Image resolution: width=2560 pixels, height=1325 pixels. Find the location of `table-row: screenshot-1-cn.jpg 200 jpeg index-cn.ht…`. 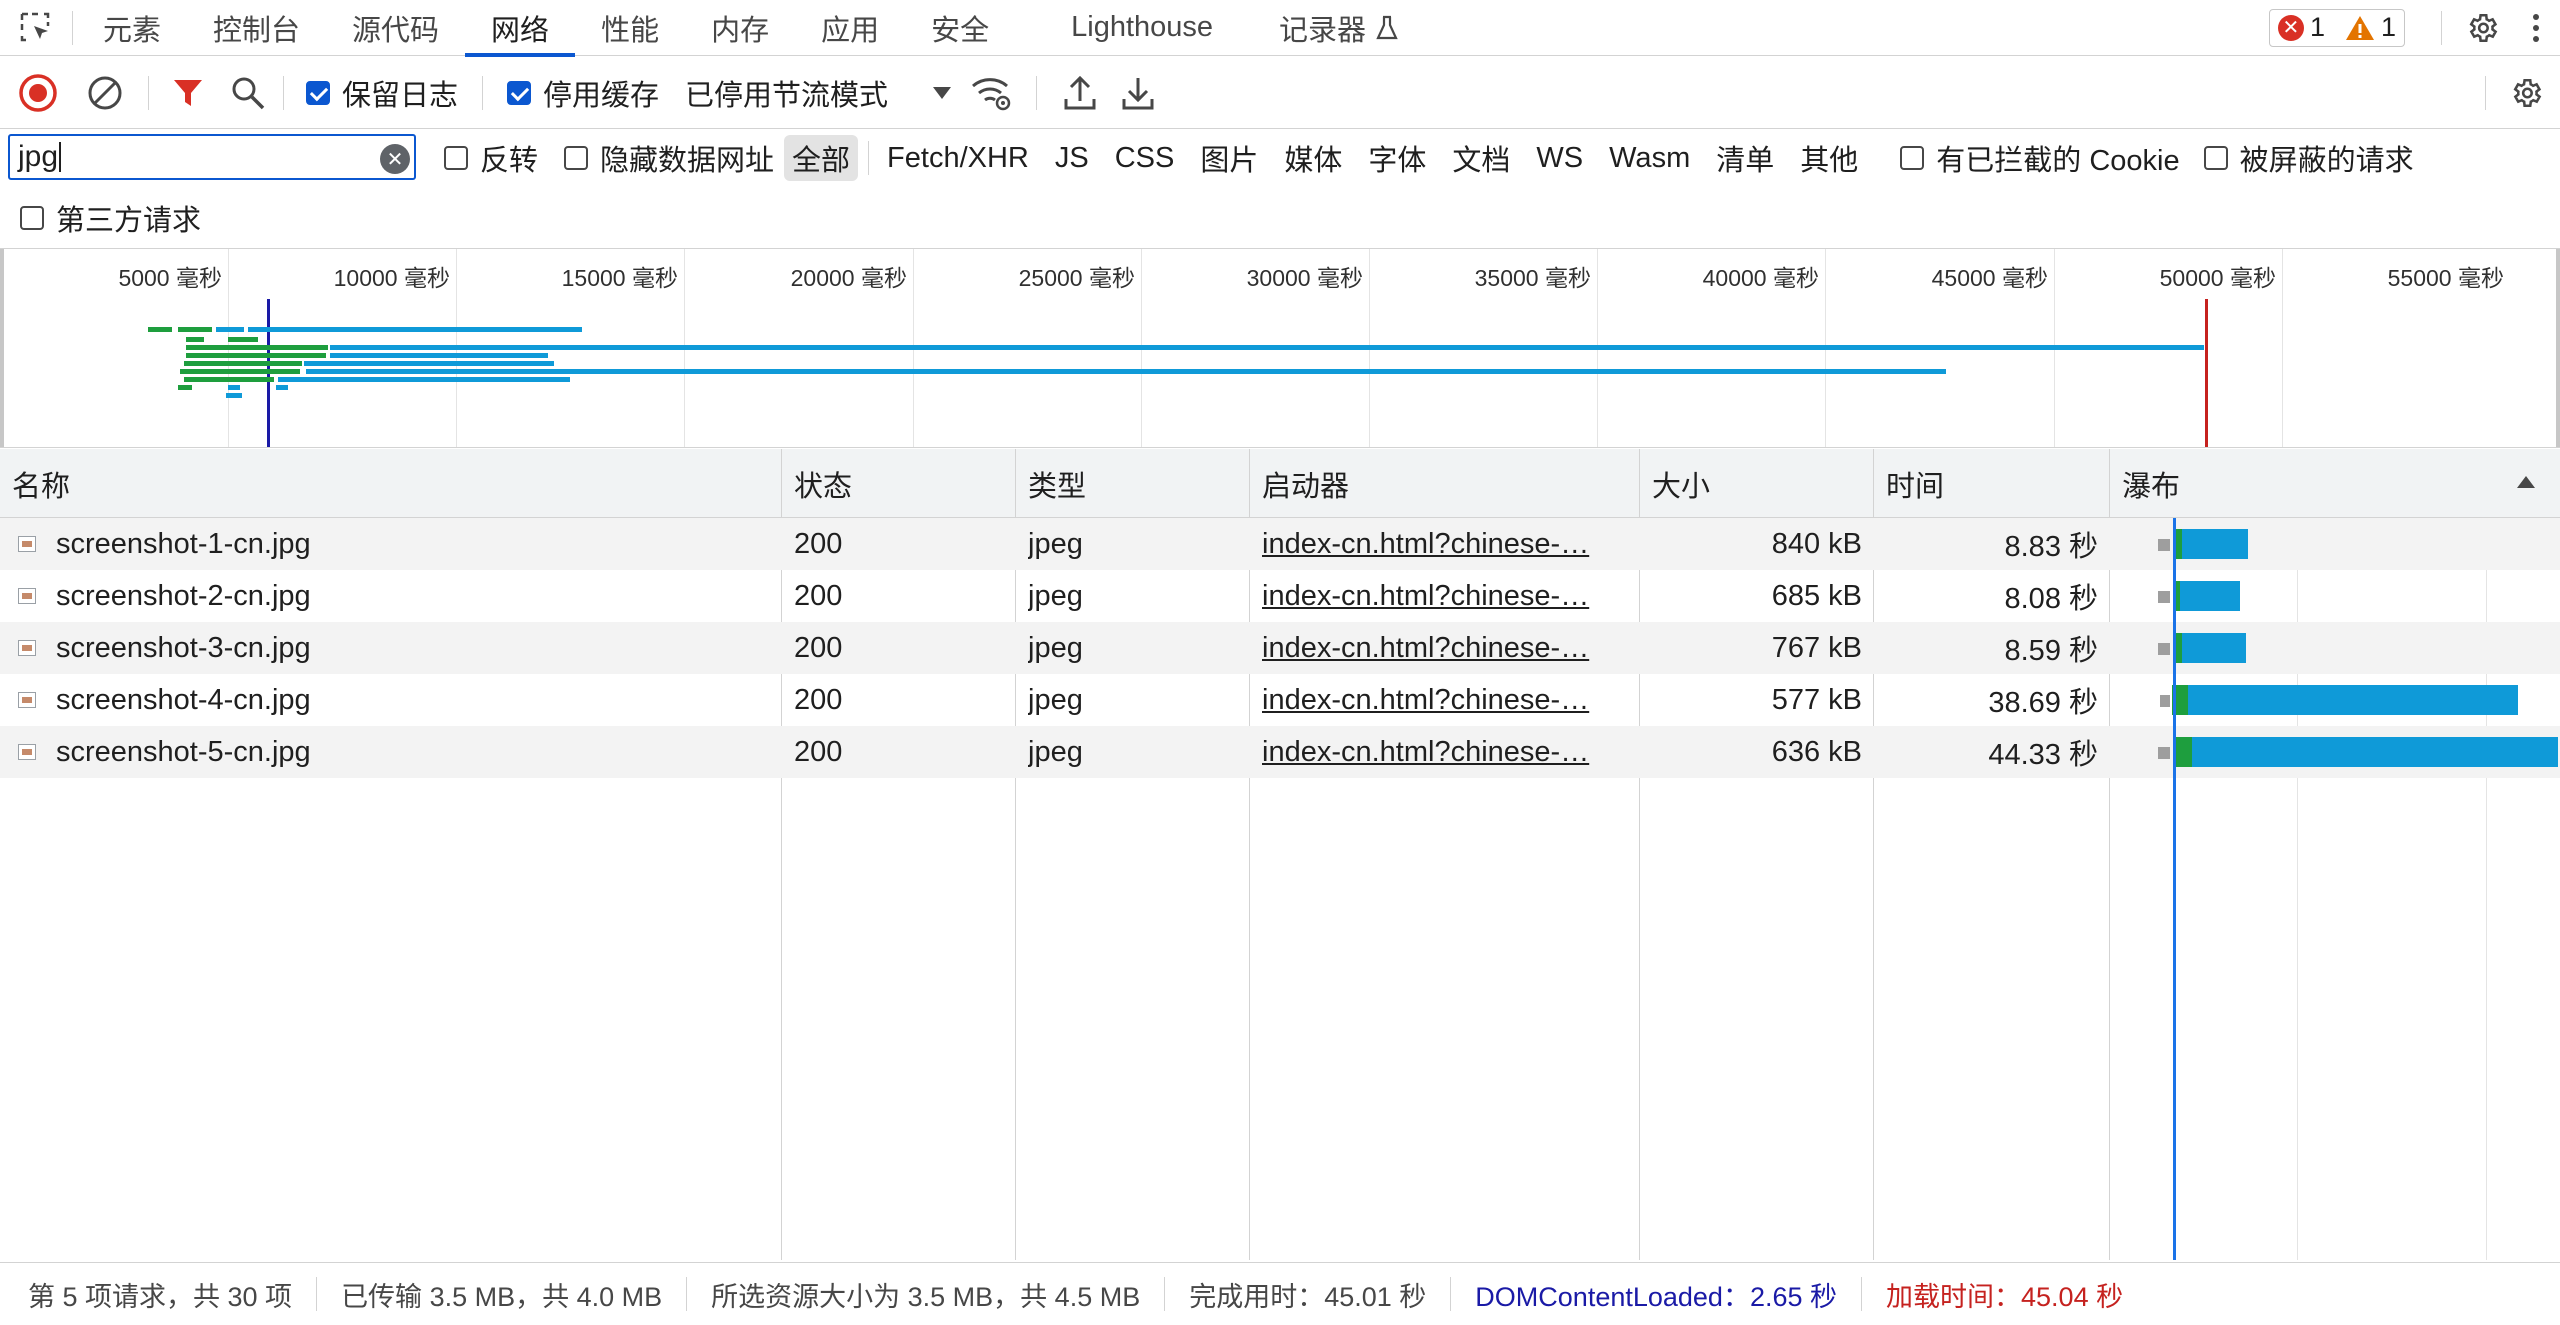

table-row: screenshot-1-cn.jpg 200 jpeg index-cn.ht… is located at coordinates (1280, 544).